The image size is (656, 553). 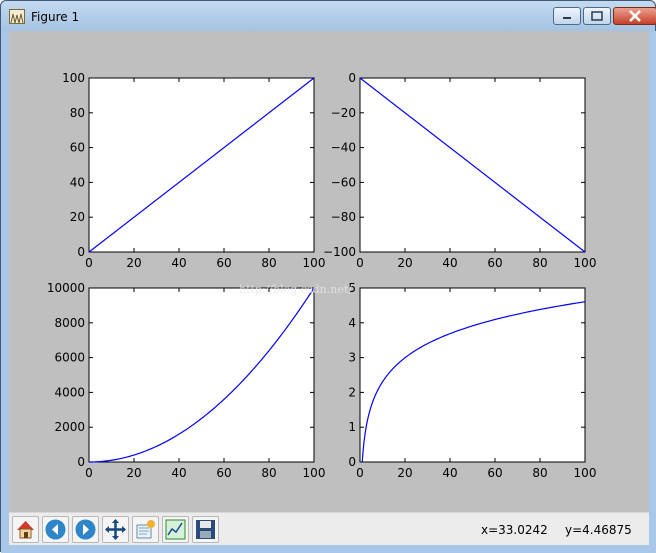 I want to click on subplot-1-xtick-label: 80, so click(x=268, y=263).